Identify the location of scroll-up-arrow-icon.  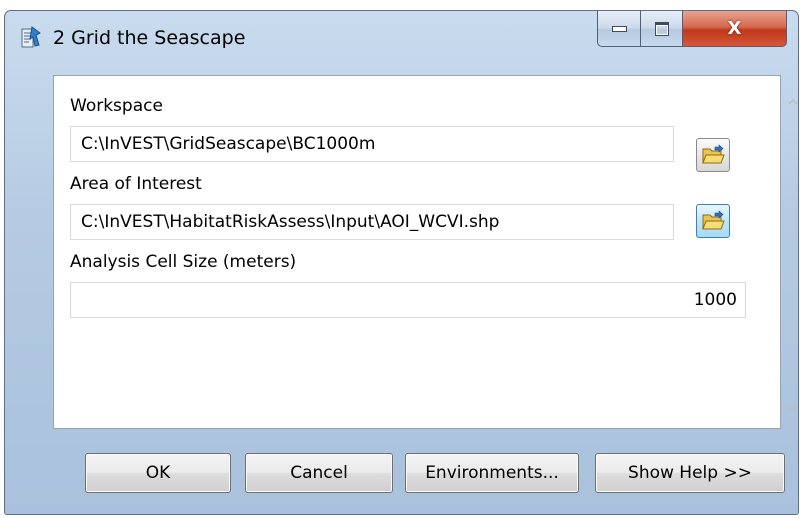
(793, 102).